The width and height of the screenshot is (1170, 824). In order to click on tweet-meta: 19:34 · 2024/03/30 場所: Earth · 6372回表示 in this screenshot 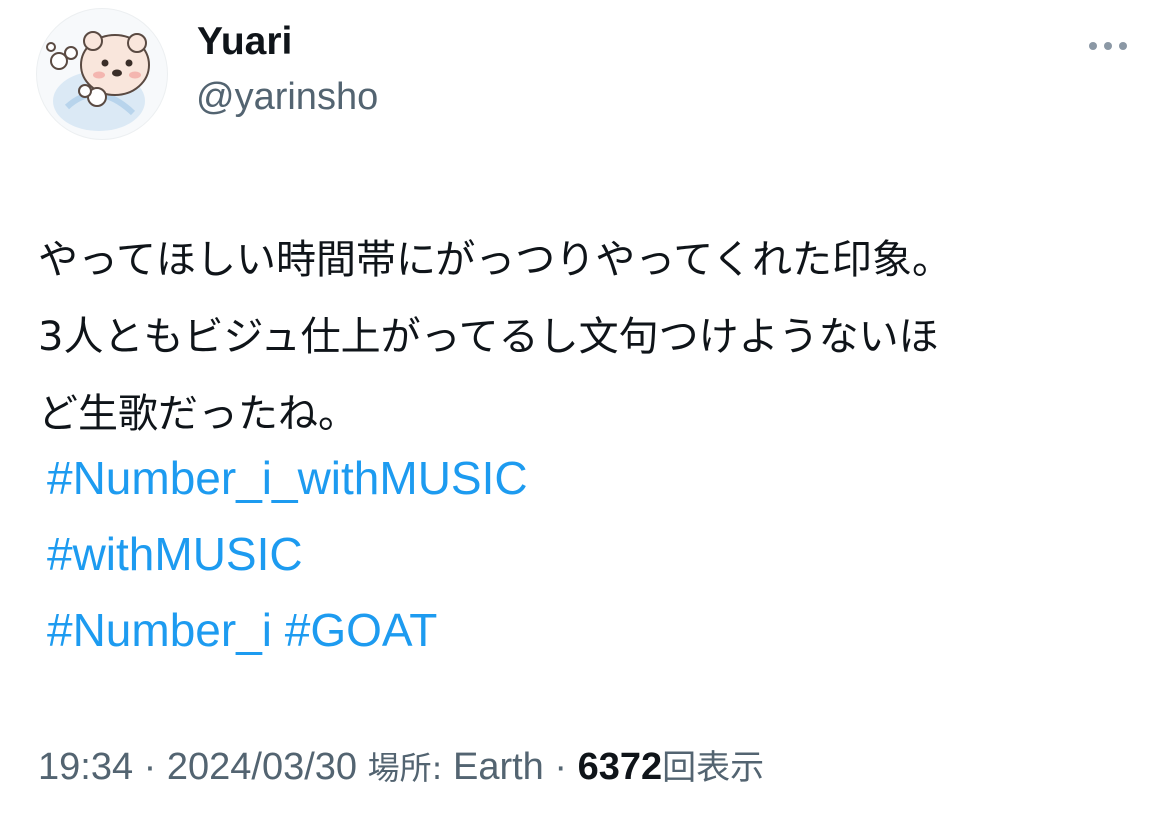, I will do `click(401, 764)`.